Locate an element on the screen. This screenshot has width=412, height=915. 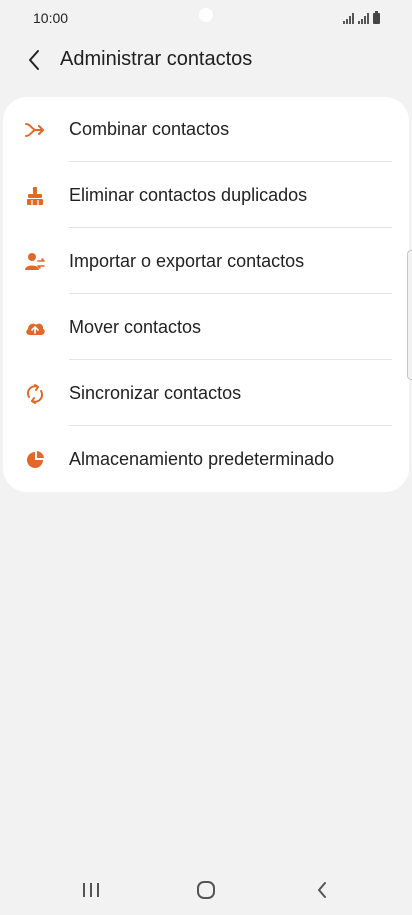
home-button is located at coordinates (206, 890).